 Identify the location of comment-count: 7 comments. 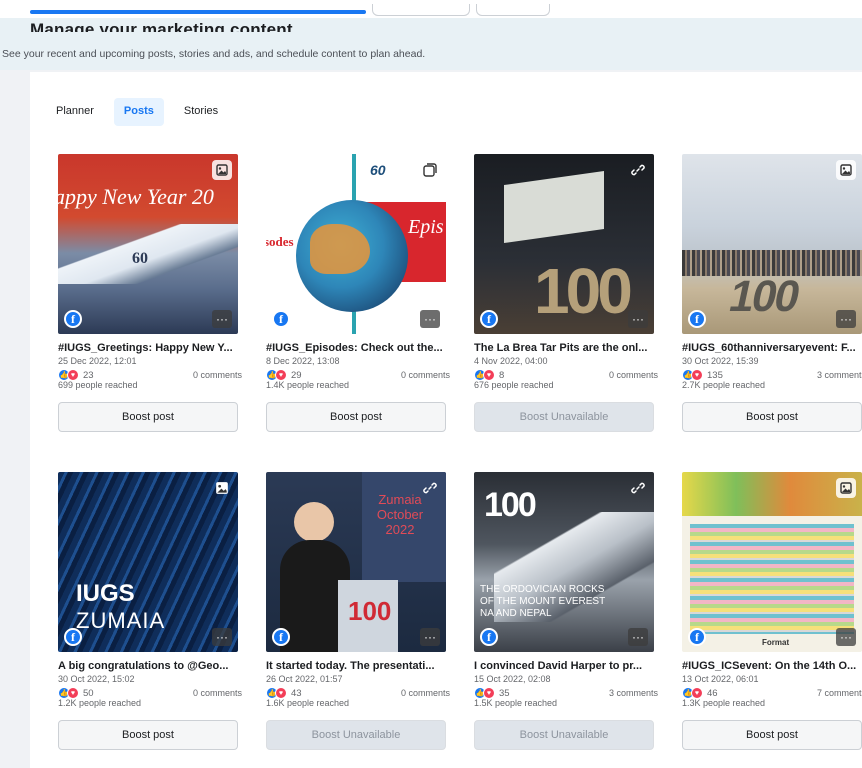
(839, 693).